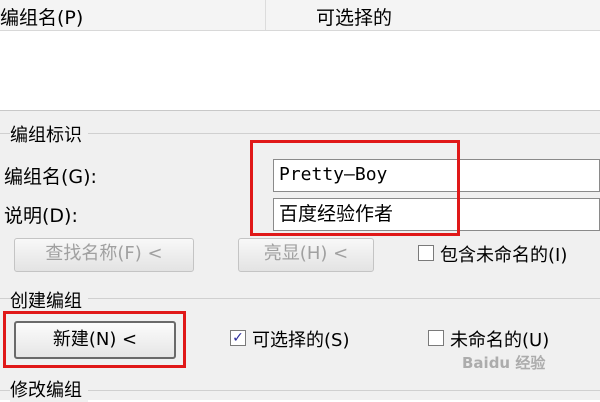 This screenshot has width=600, height=402. I want to click on unnamed-checkbox, so click(436, 338).